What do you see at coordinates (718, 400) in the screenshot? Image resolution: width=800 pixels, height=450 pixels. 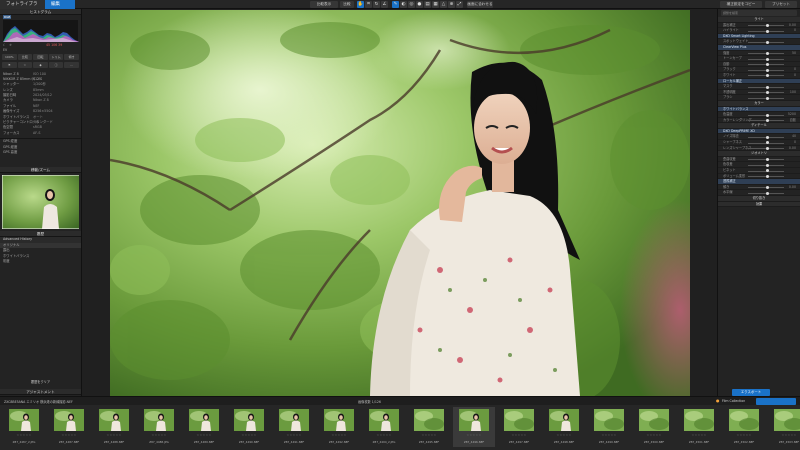 I see `film-collection-icon: ●` at bounding box center [718, 400].